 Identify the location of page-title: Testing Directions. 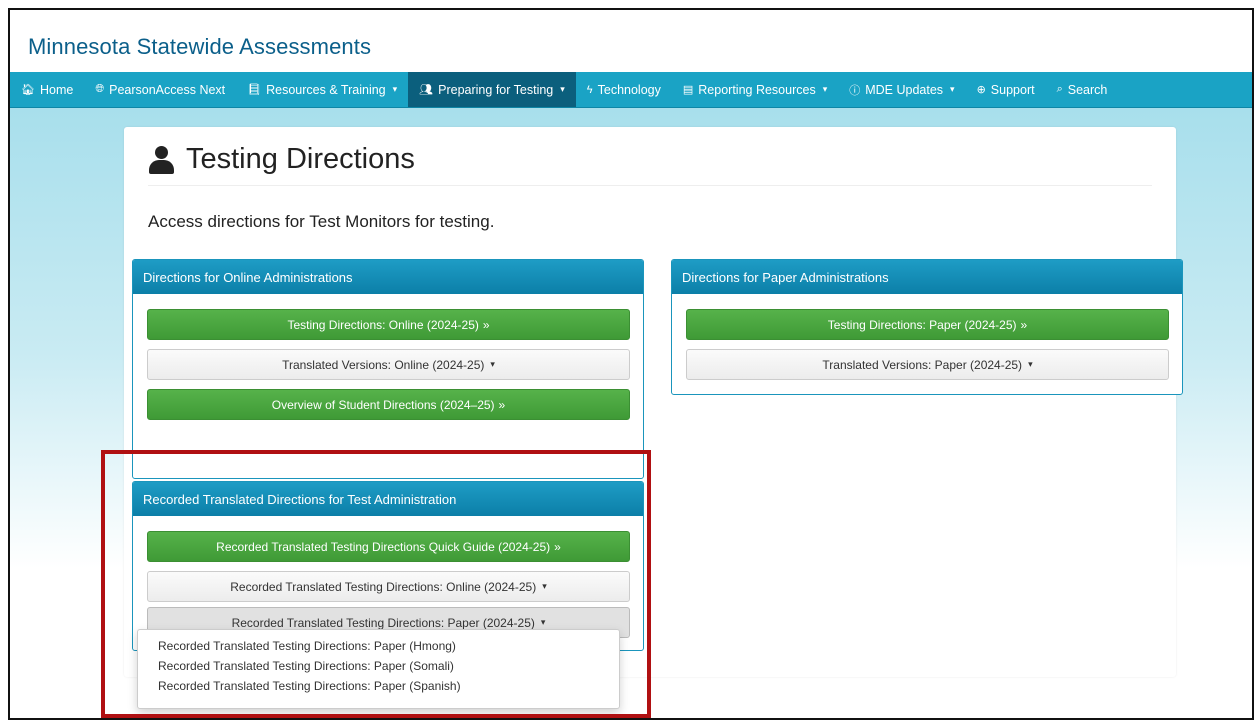
(281, 159).